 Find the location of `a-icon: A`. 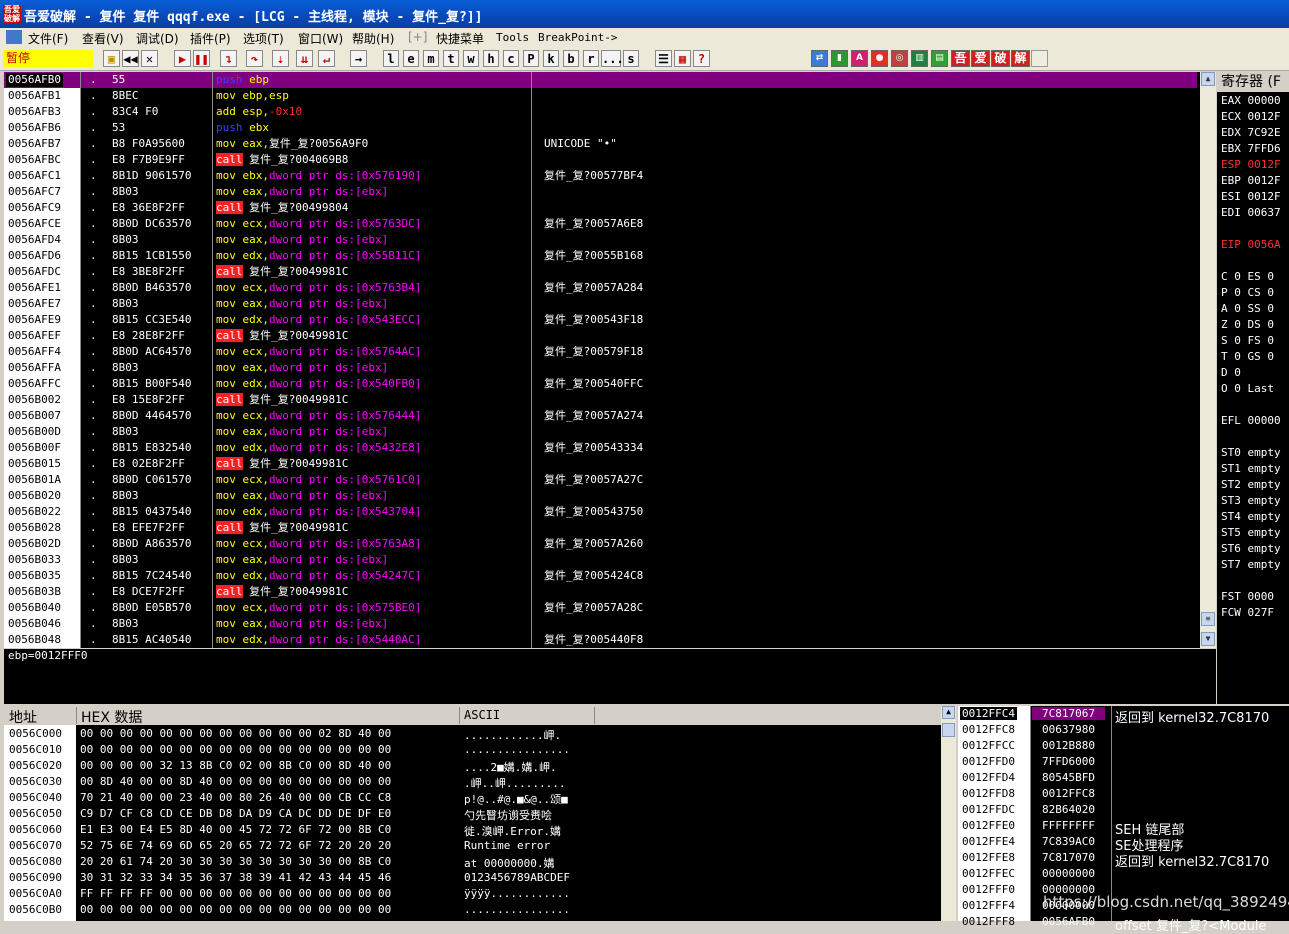

a-icon: A is located at coordinates (859, 58).